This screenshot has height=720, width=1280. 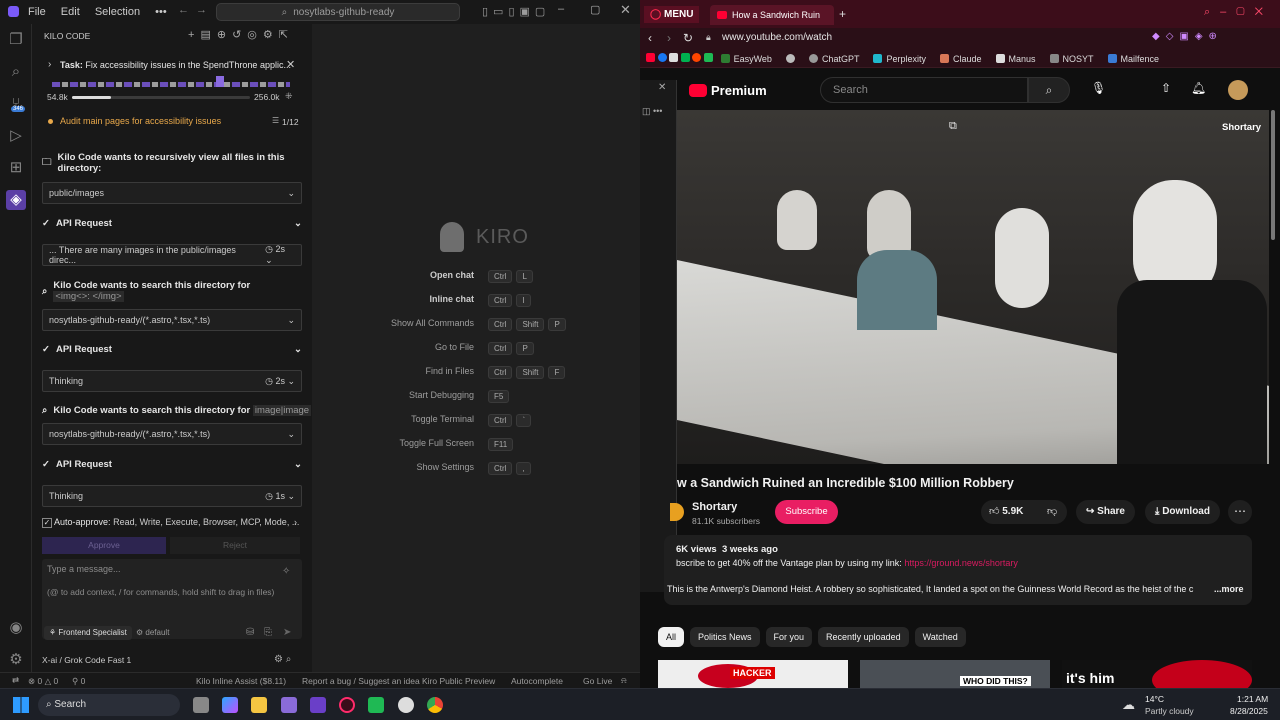 I want to click on shortcut-row: Show All Commands Ctrl Shift P, so click(x=476, y=326).